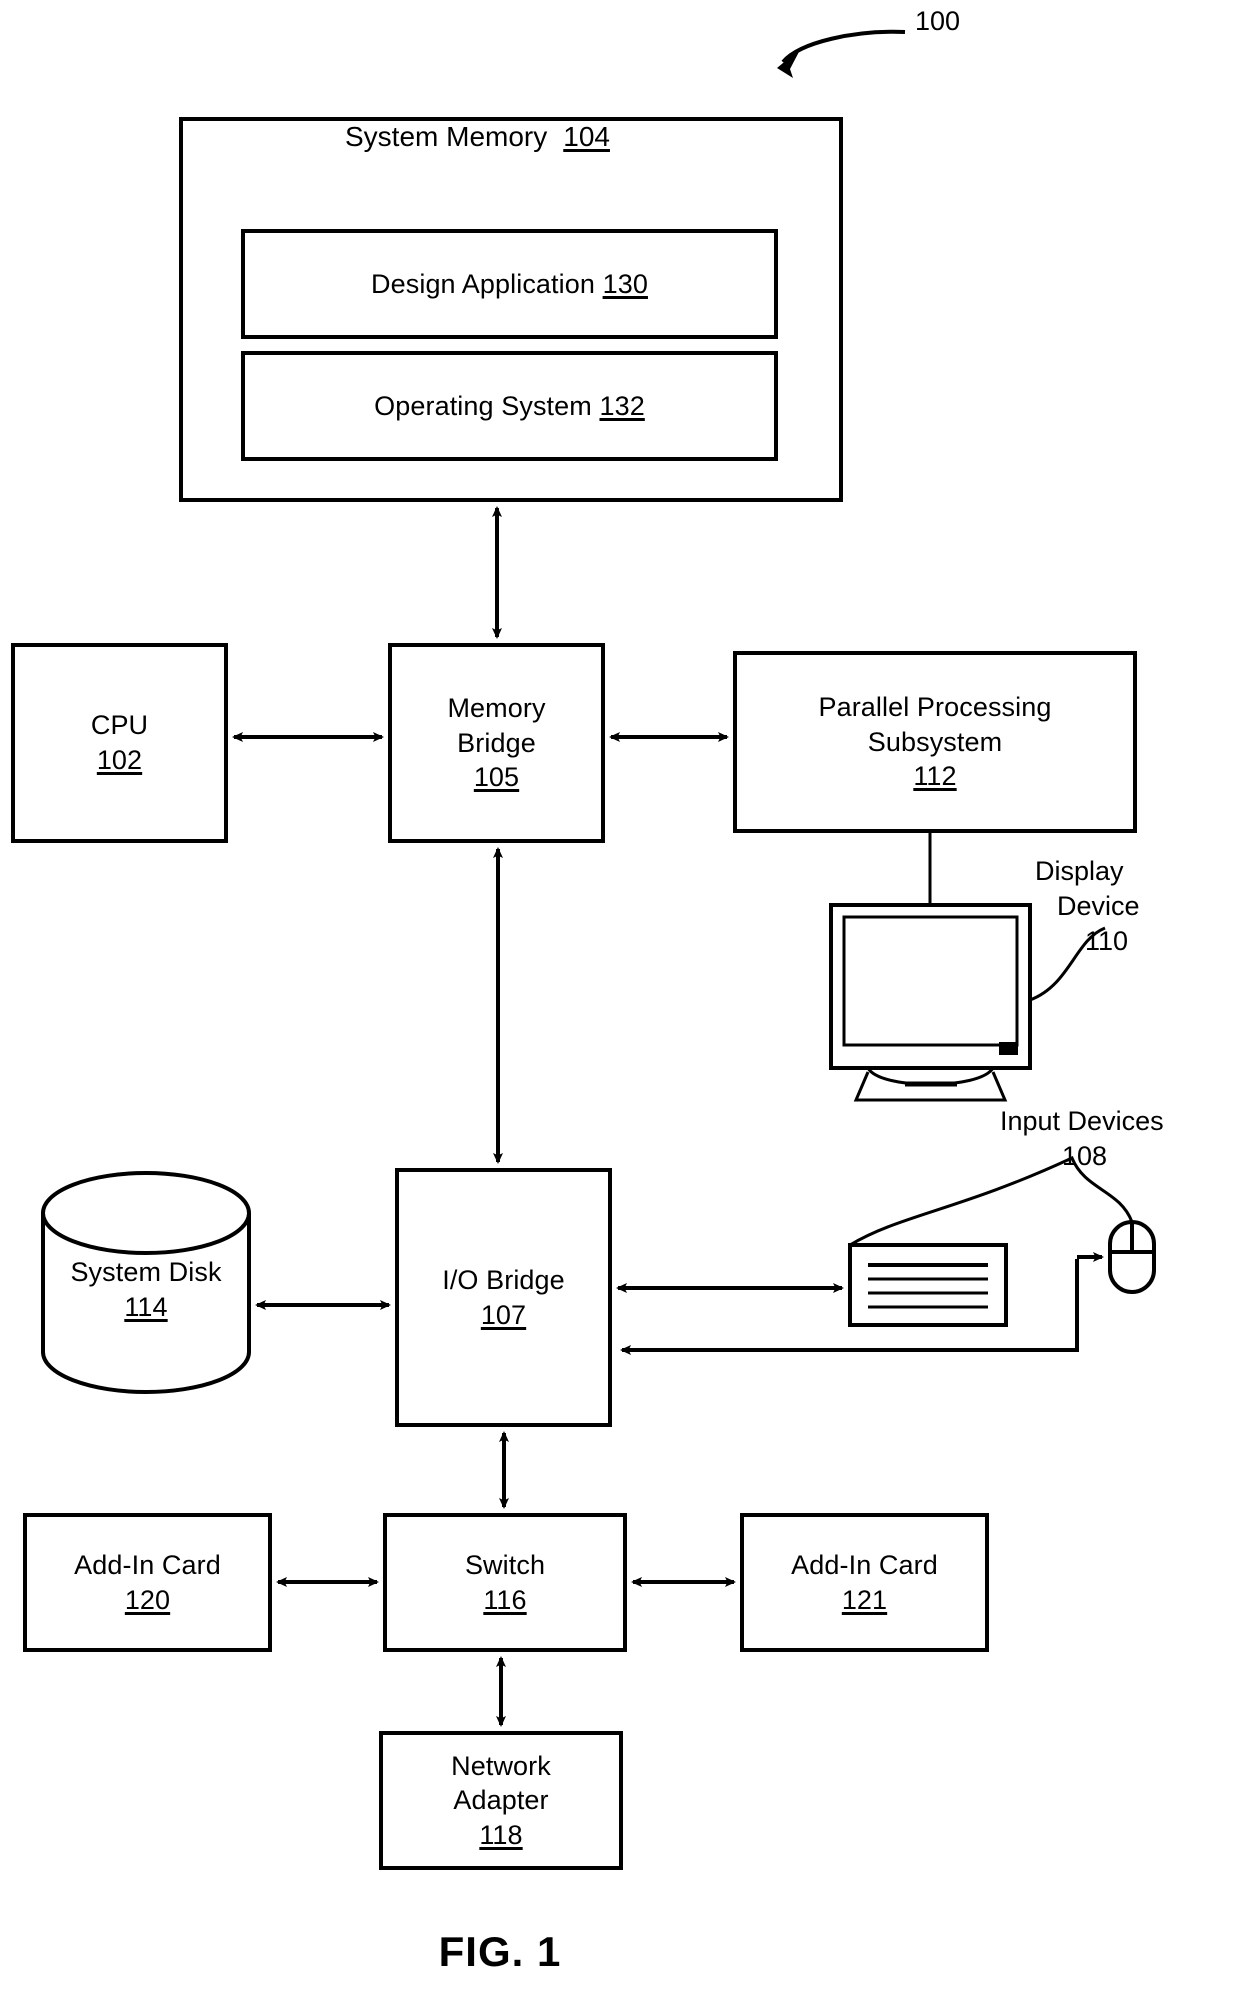  I want to click on display-device-label-line2: Device, so click(1098, 906).